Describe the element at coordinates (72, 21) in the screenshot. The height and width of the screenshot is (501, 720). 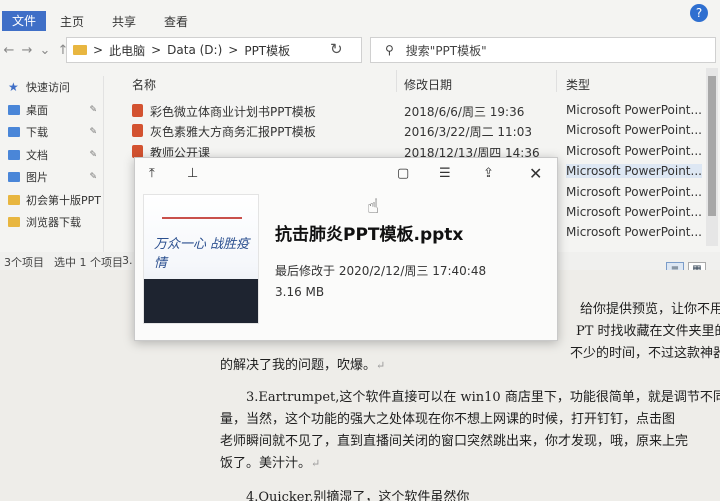
I see `tab-home: 主页` at that location.